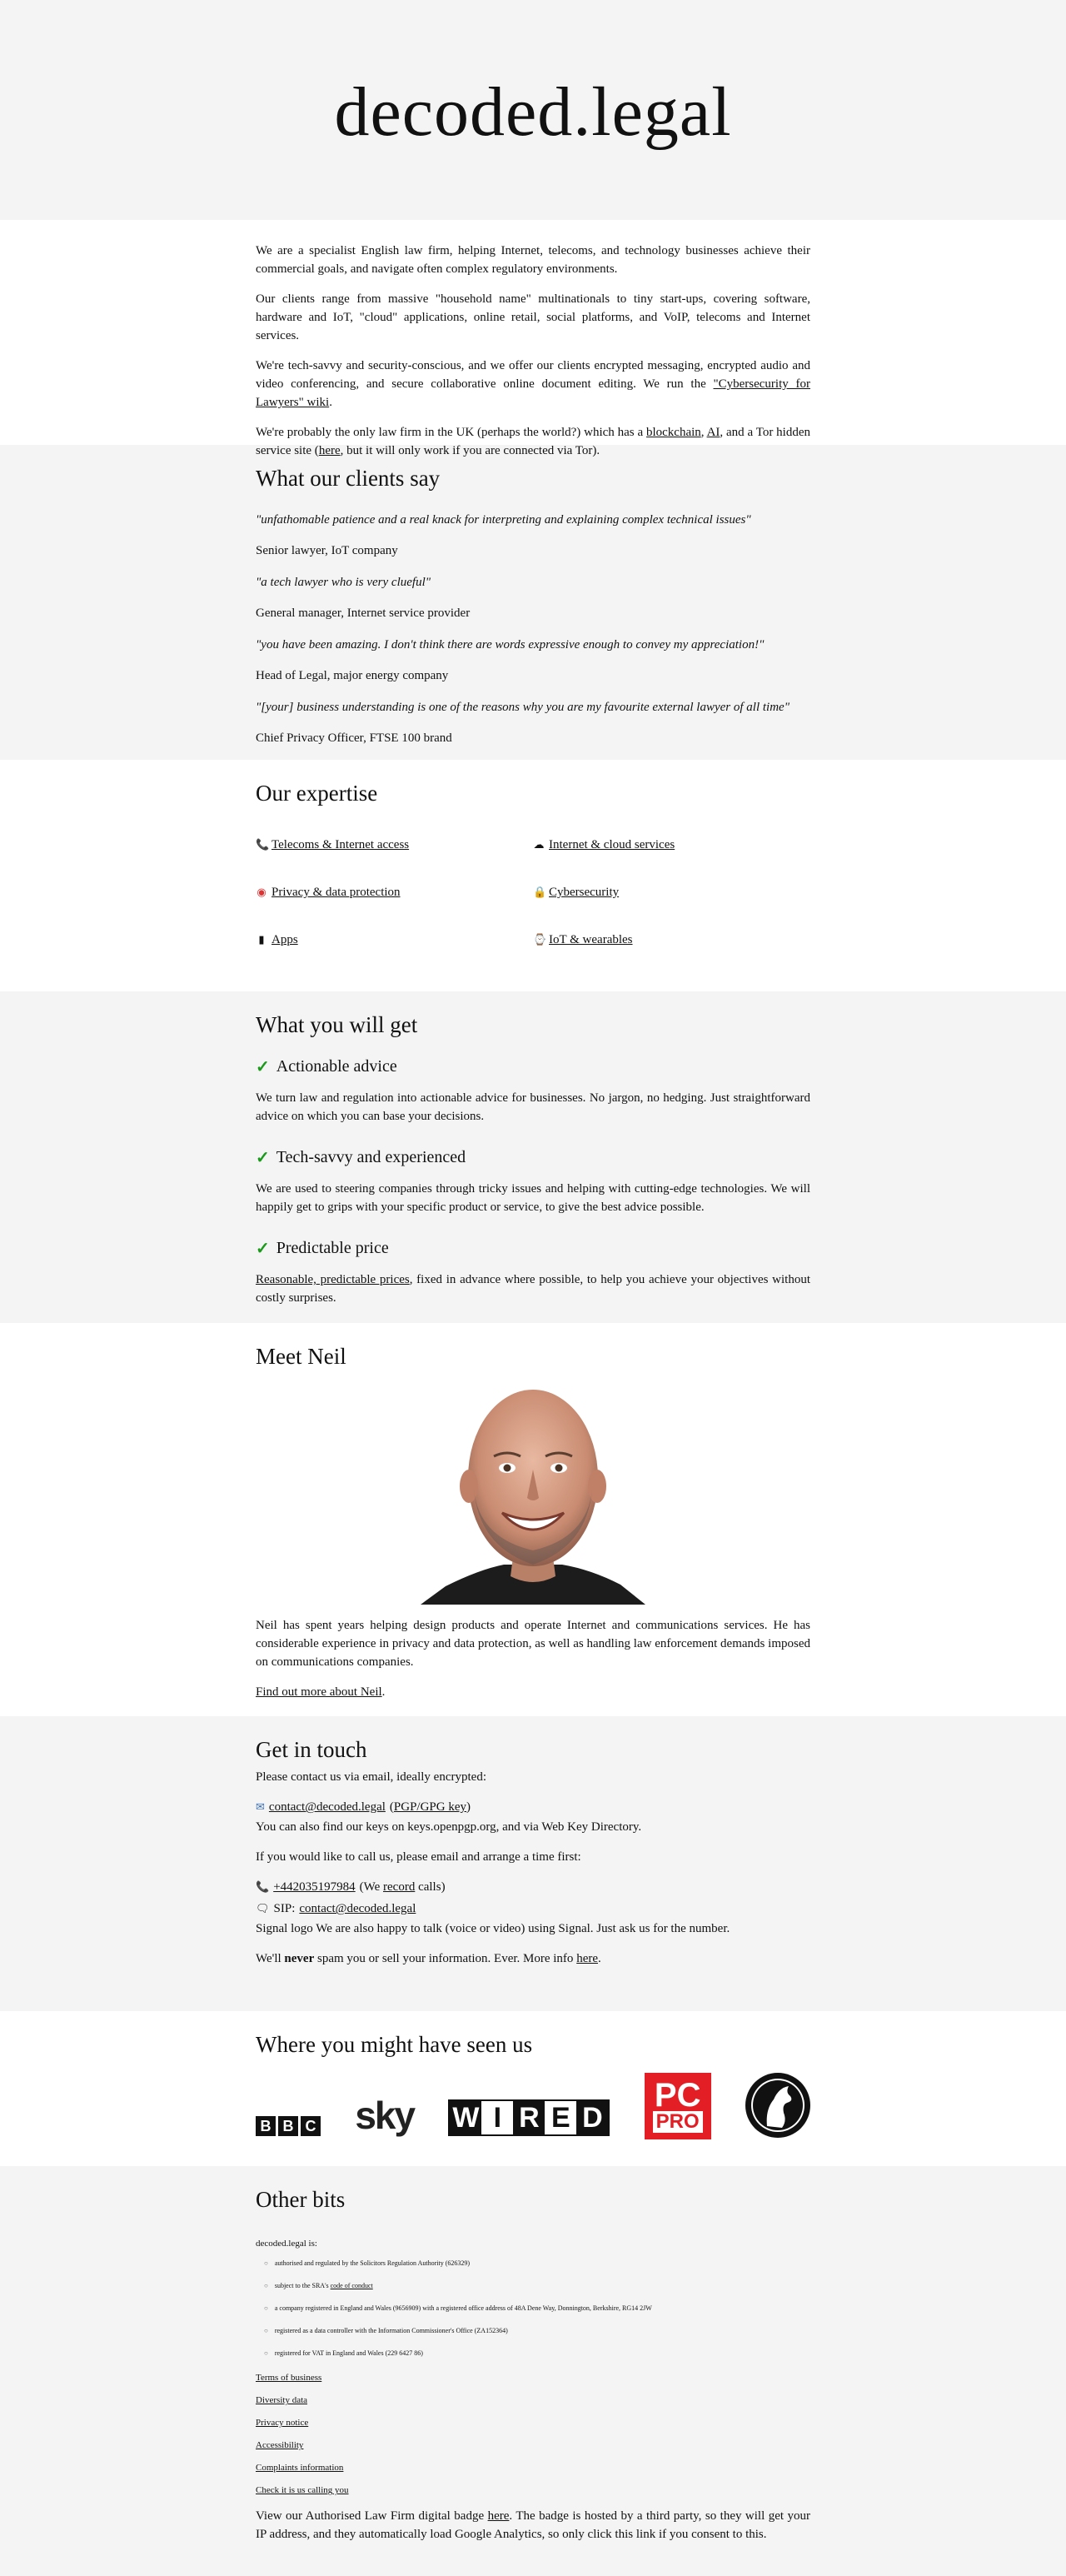 The image size is (1066, 2576). Describe the element at coordinates (299, 1959) in the screenshot. I see `emphasis: never` at that location.